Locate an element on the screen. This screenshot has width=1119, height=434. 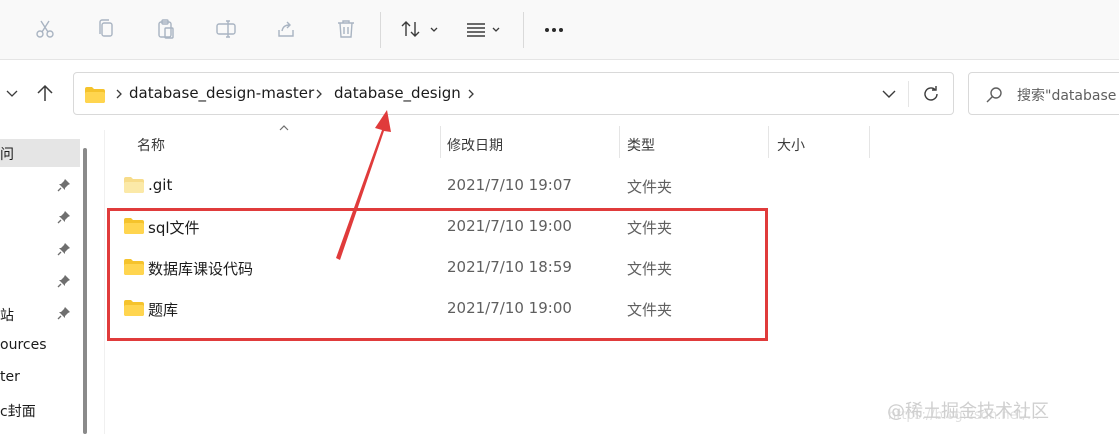
folder-icon is located at coordinates (95, 95).